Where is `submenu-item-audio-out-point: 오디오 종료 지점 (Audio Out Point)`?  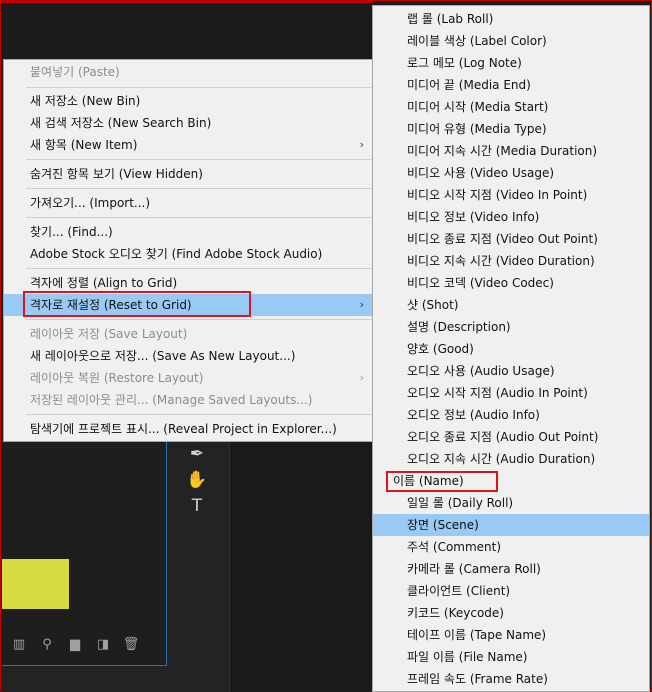
submenu-item-audio-out-point: 오디오 종료 지점 (Audio Out Point) is located at coordinates (511, 437).